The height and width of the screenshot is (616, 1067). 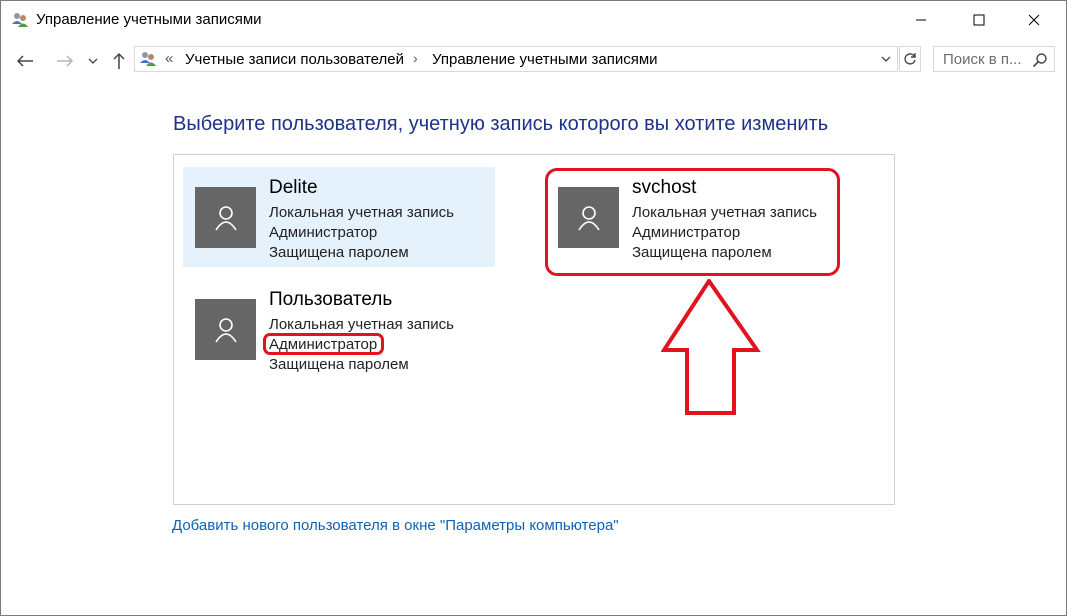 What do you see at coordinates (323, 232) in the screenshot?
I see `account-role: Администратор` at bounding box center [323, 232].